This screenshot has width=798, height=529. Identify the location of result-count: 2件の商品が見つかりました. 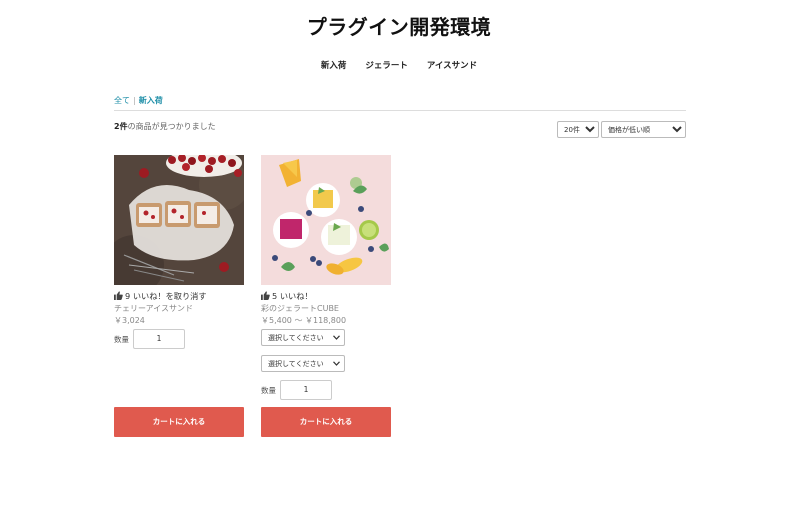
(165, 126).